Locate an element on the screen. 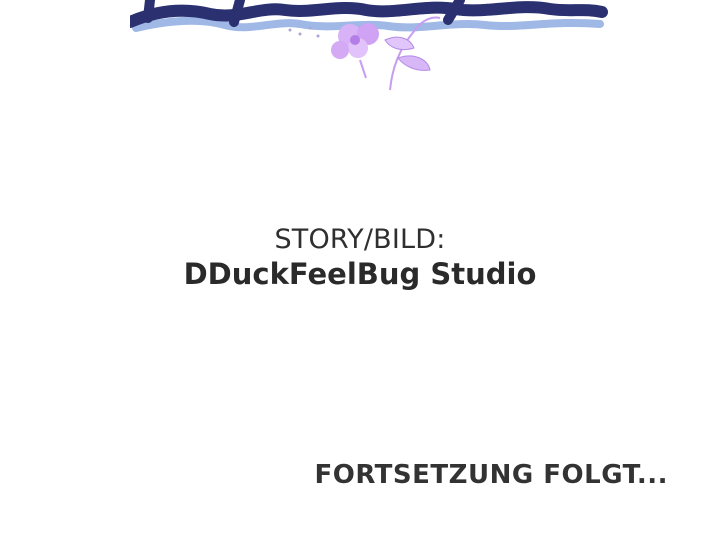  title-logo is located at coordinates (370, 50).